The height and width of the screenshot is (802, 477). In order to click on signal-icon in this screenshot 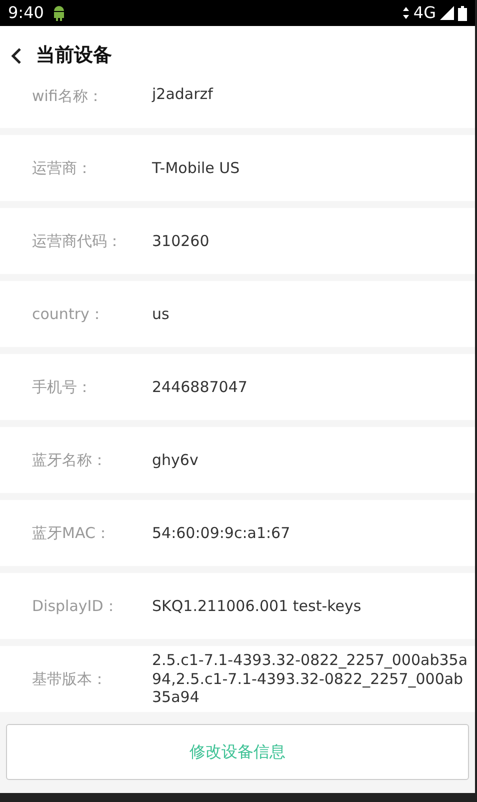, I will do `click(447, 13)`.